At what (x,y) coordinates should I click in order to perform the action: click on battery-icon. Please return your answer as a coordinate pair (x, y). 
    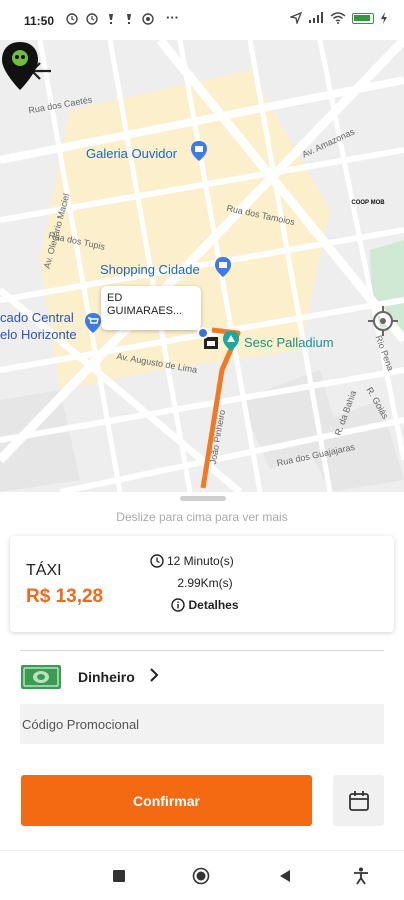
    Looking at the image, I should click on (363, 18).